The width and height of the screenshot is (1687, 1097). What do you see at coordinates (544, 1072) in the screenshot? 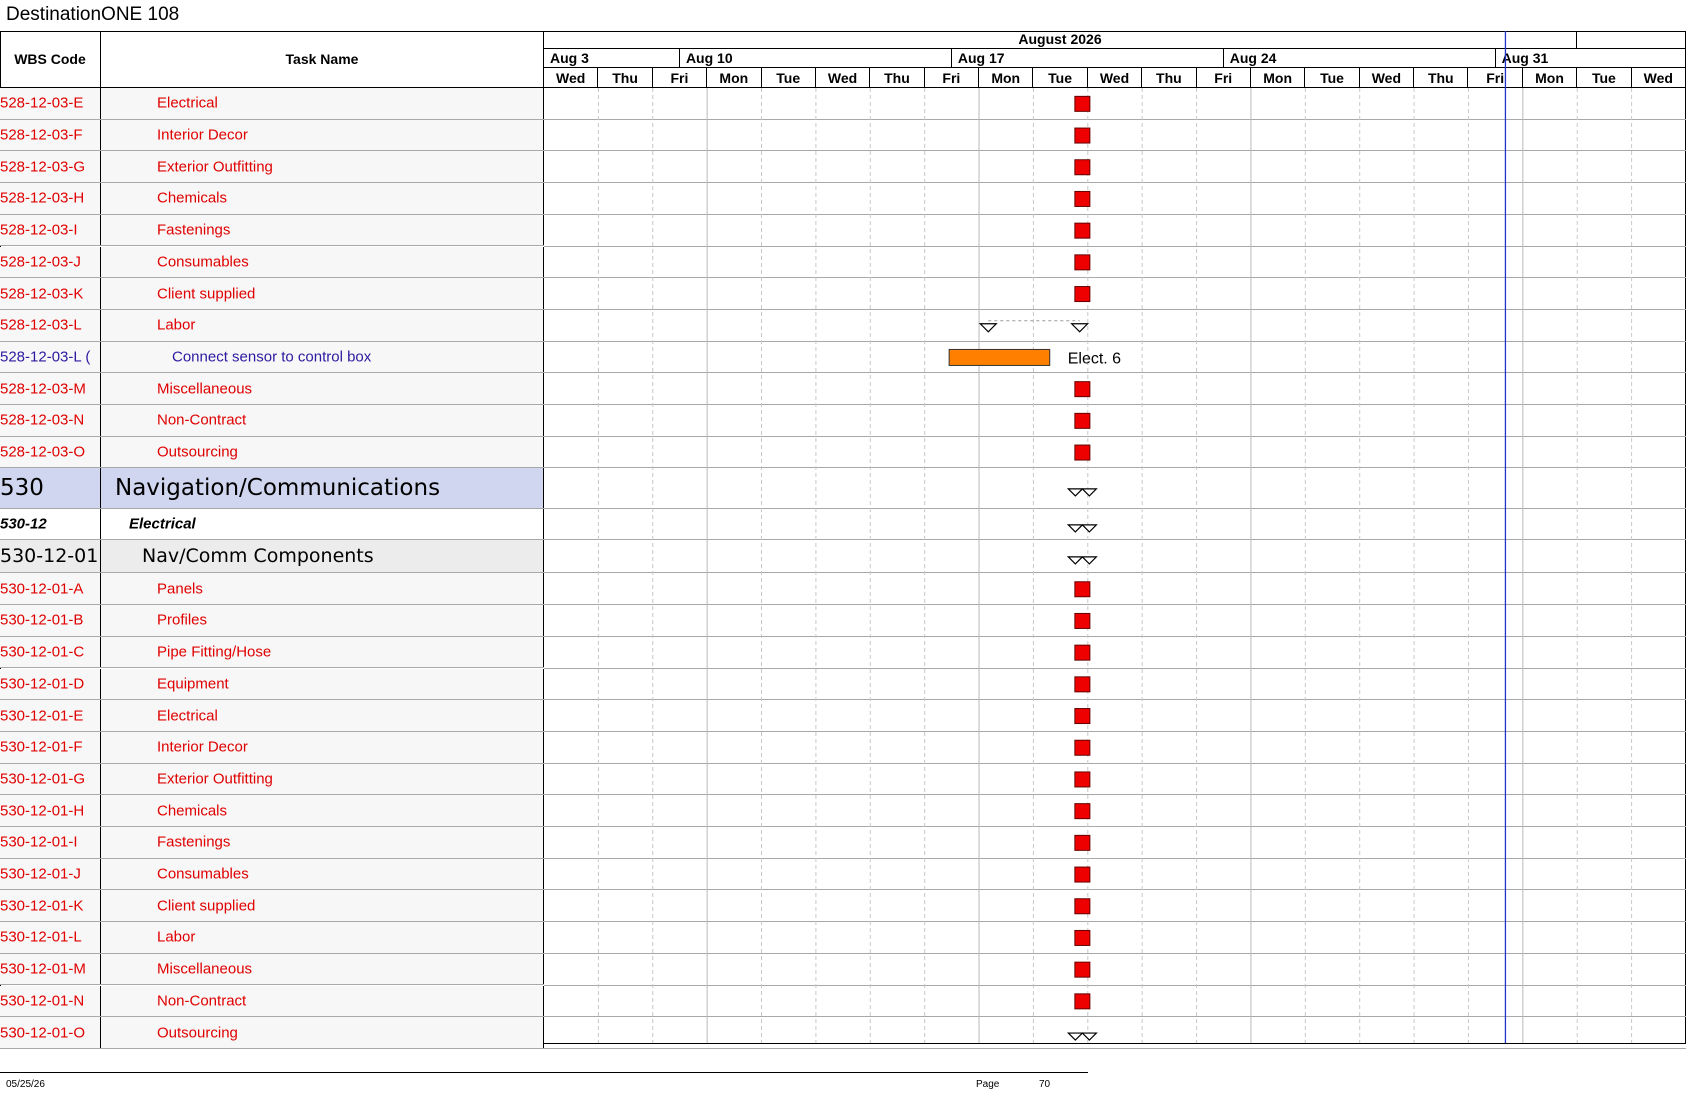
I see `footer-rule` at bounding box center [544, 1072].